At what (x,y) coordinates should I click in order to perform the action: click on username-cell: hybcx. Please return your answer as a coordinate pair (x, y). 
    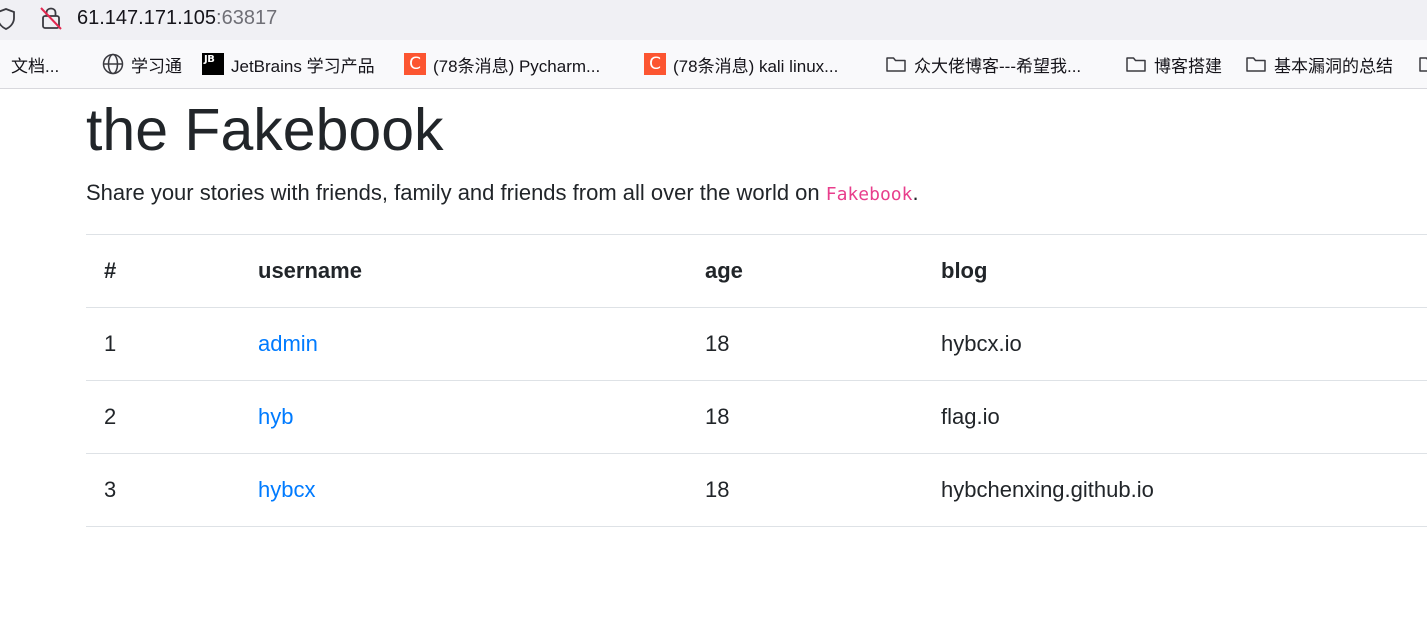
    Looking at the image, I should click on (286, 490).